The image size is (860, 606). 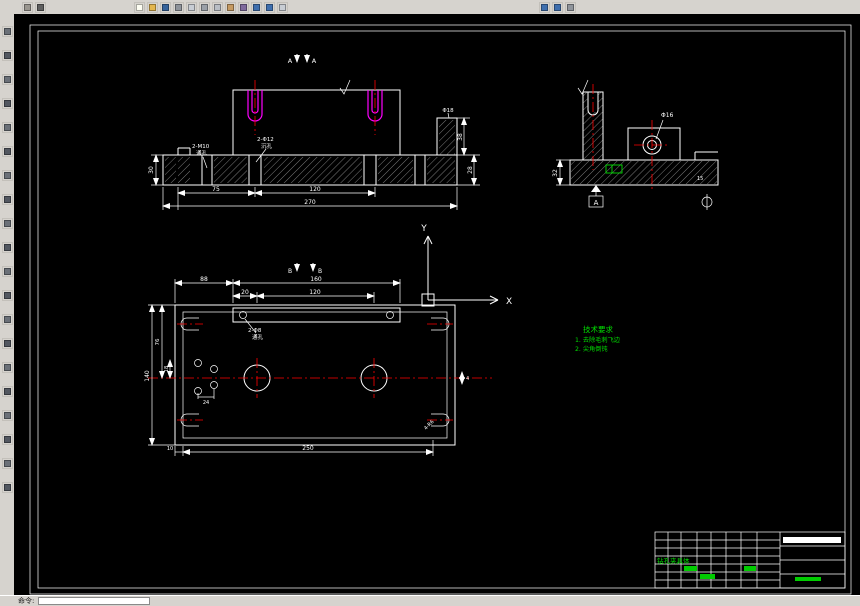 I want to click on erase-button, so click(x=7, y=391).